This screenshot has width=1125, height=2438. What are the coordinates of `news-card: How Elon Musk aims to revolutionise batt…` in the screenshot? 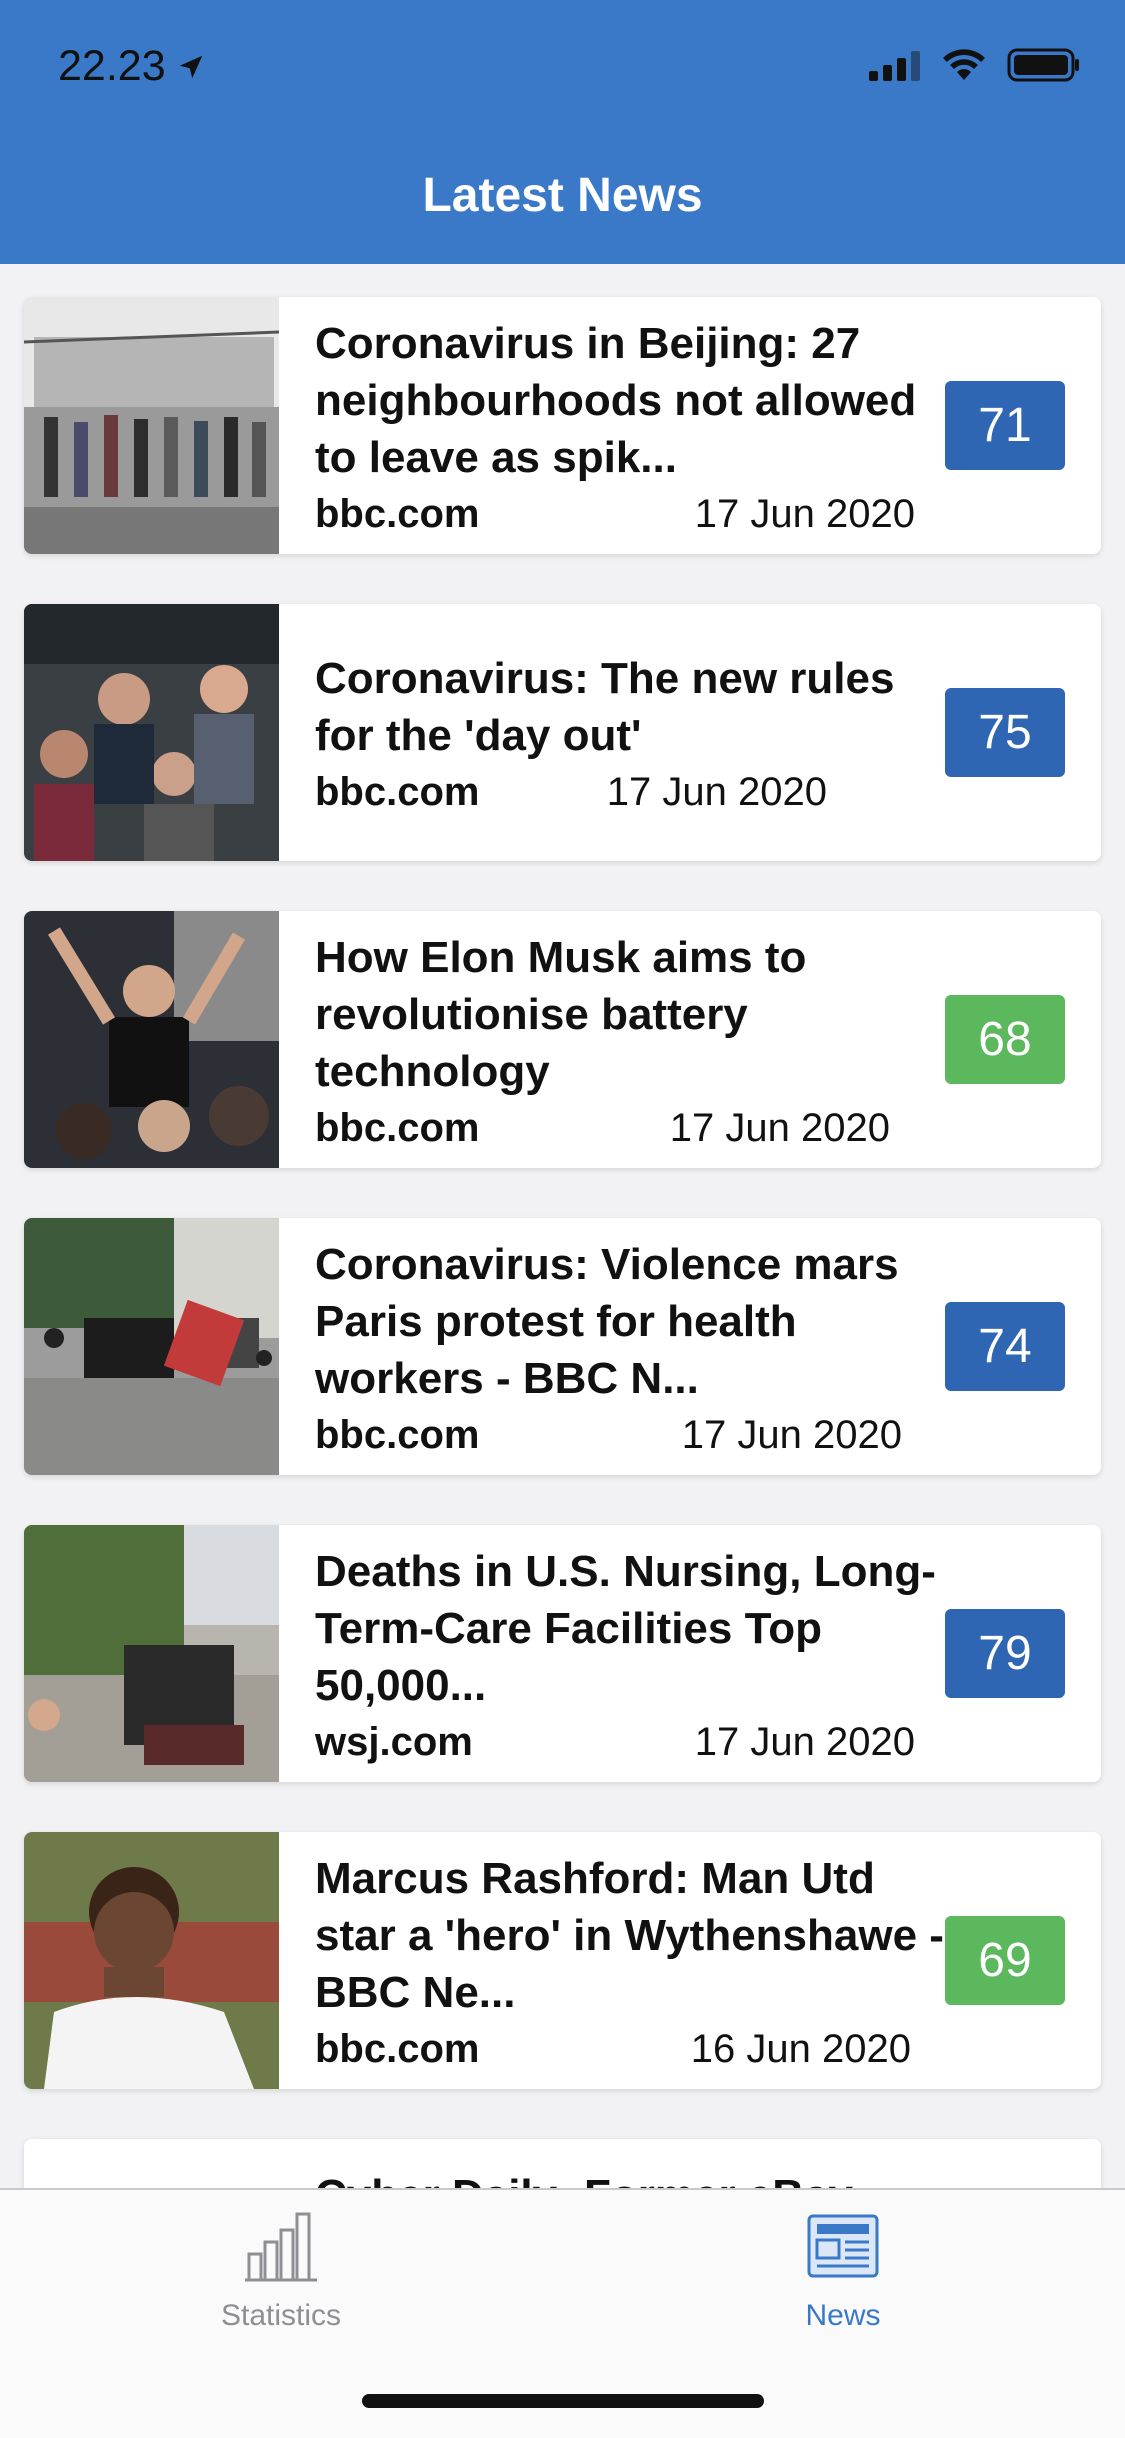 It's located at (562, 1039).